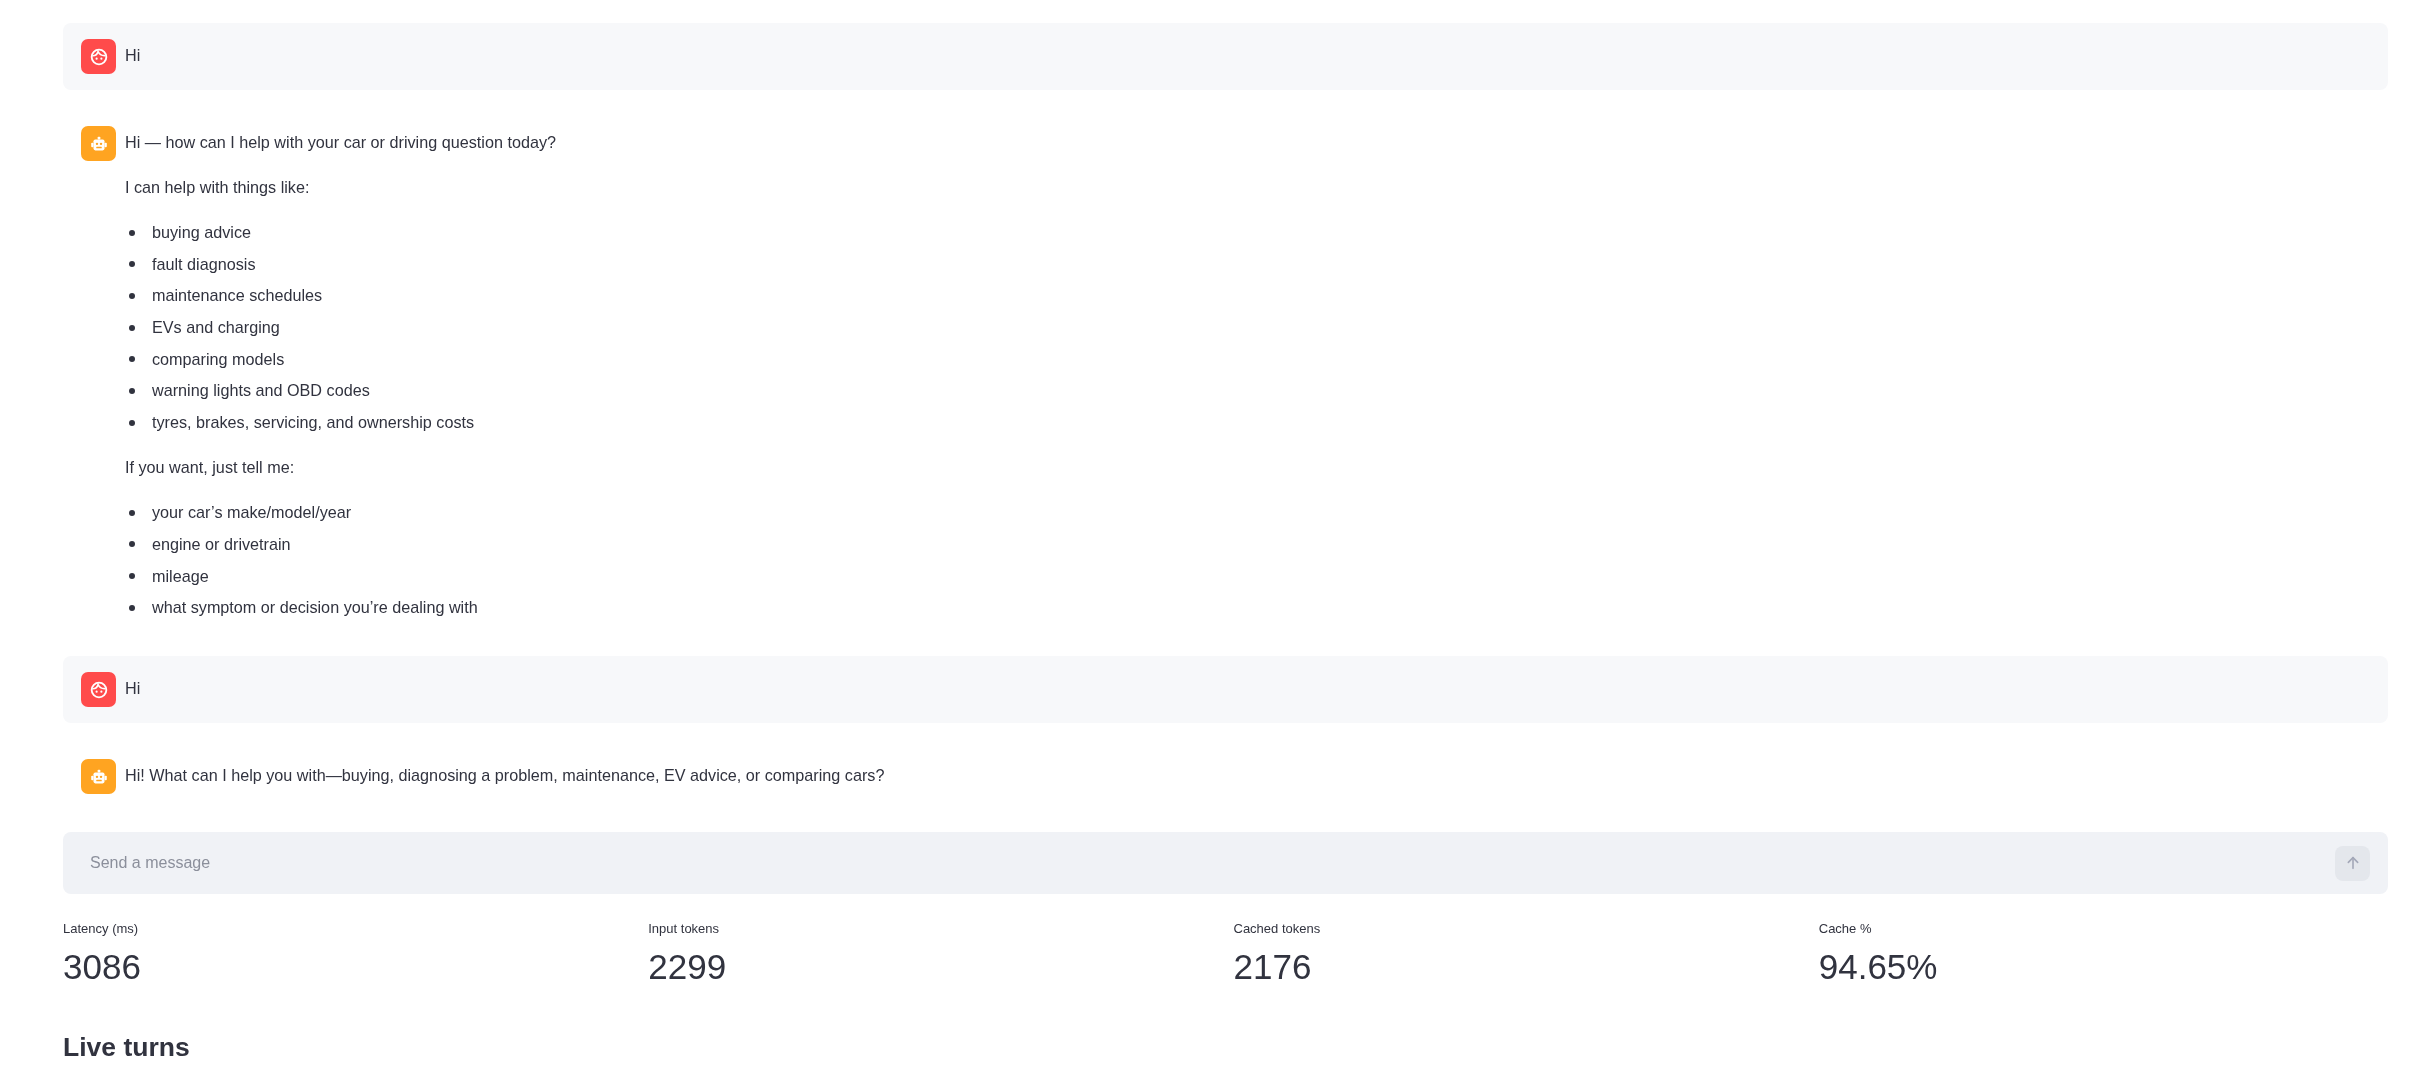 The image size is (2435, 1082). I want to click on list-item-text: warning lights and OBD codes, so click(261, 391).